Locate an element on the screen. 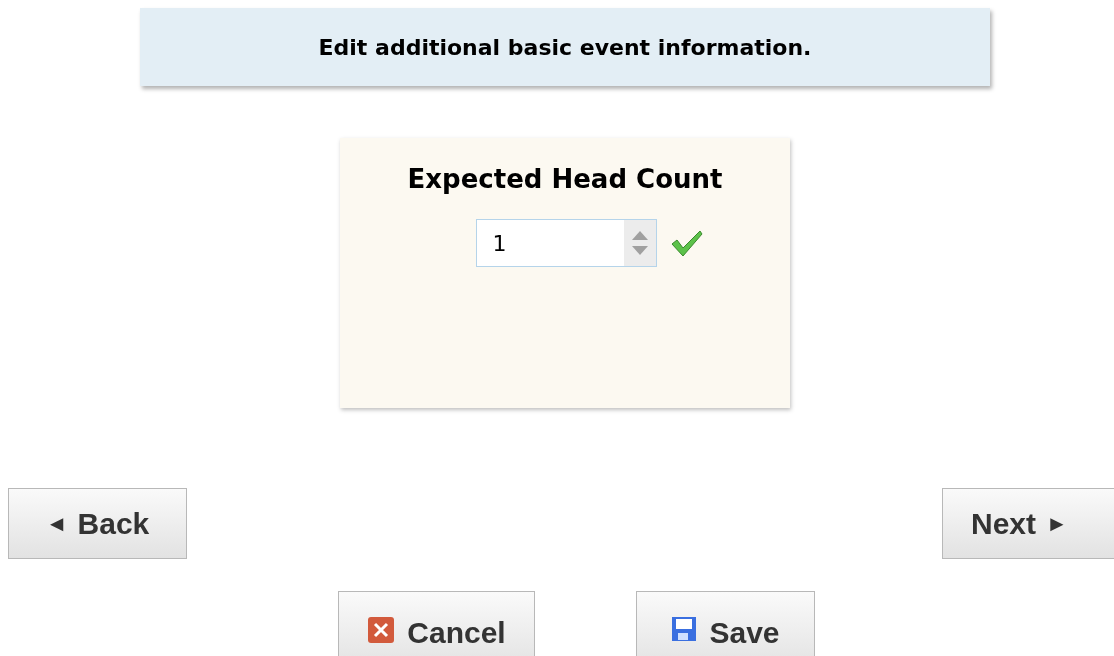  number-input: 1 is located at coordinates (550, 243).